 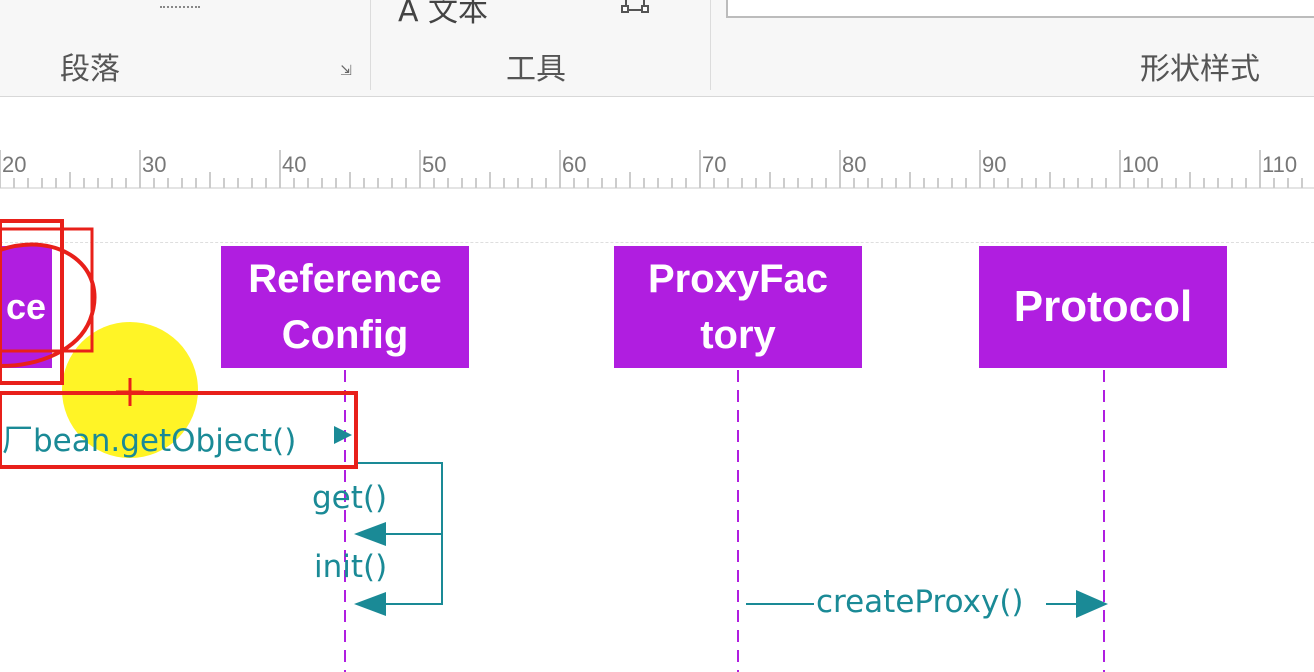 I want to click on lifeline-partial: ce, so click(x=26, y=307).